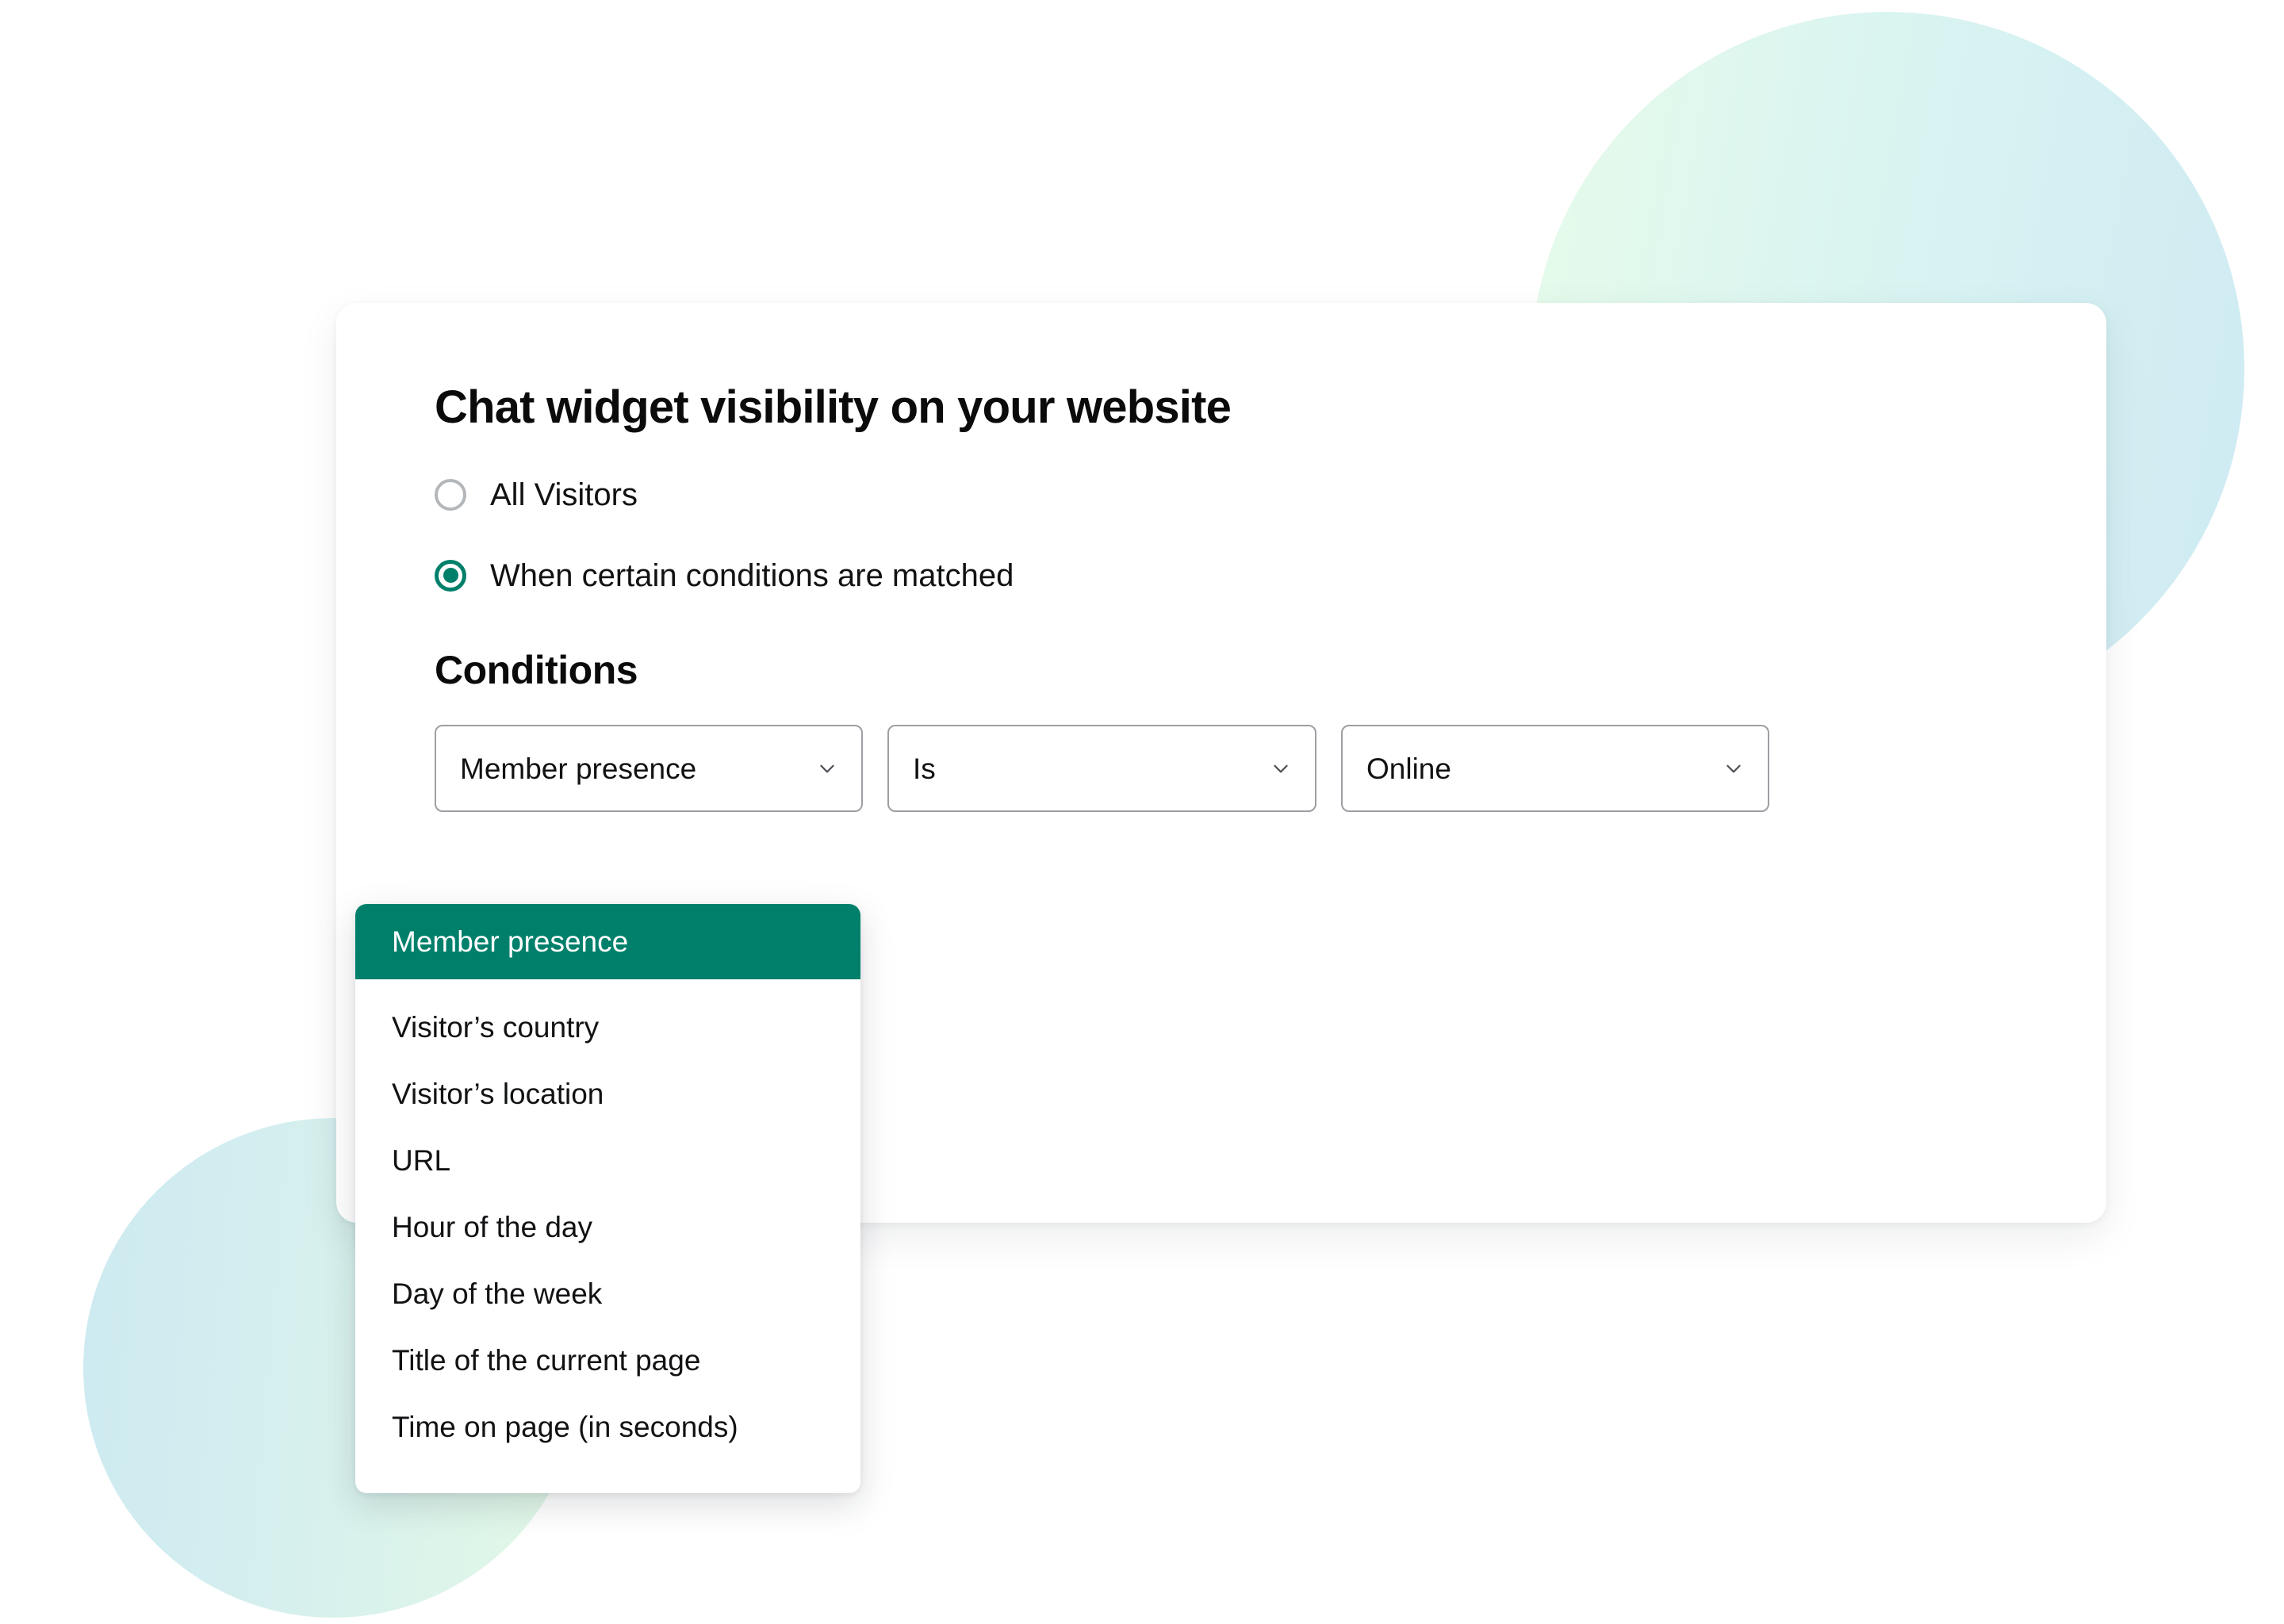 Image resolution: width=2284 pixels, height=1624 pixels. I want to click on conditions-section: Conditions Member presence Is Online, so click(1247, 730).